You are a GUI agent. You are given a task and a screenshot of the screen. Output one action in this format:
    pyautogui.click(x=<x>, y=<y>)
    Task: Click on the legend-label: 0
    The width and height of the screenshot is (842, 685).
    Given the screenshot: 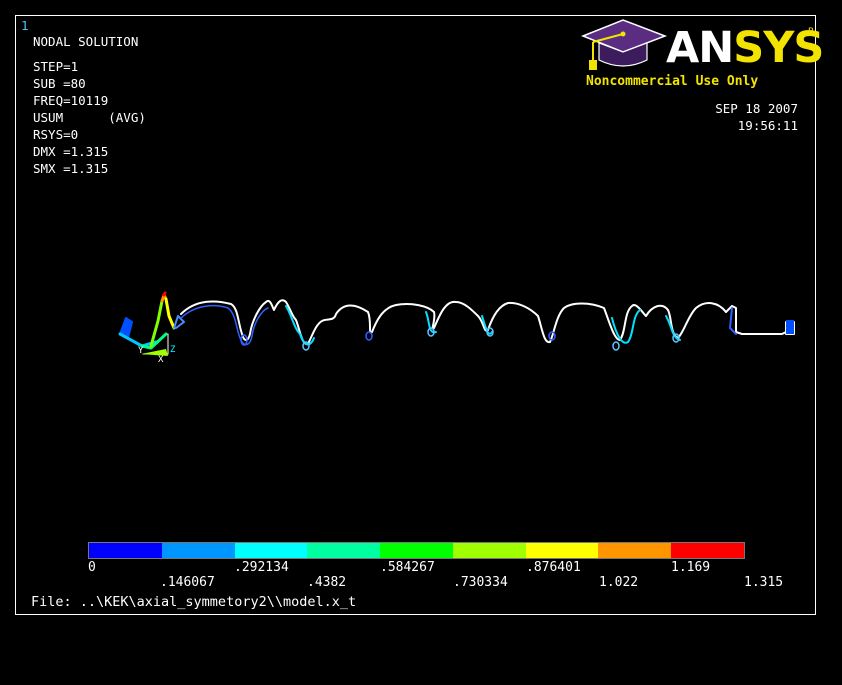 What is the action you would take?
    pyautogui.click(x=92, y=567)
    